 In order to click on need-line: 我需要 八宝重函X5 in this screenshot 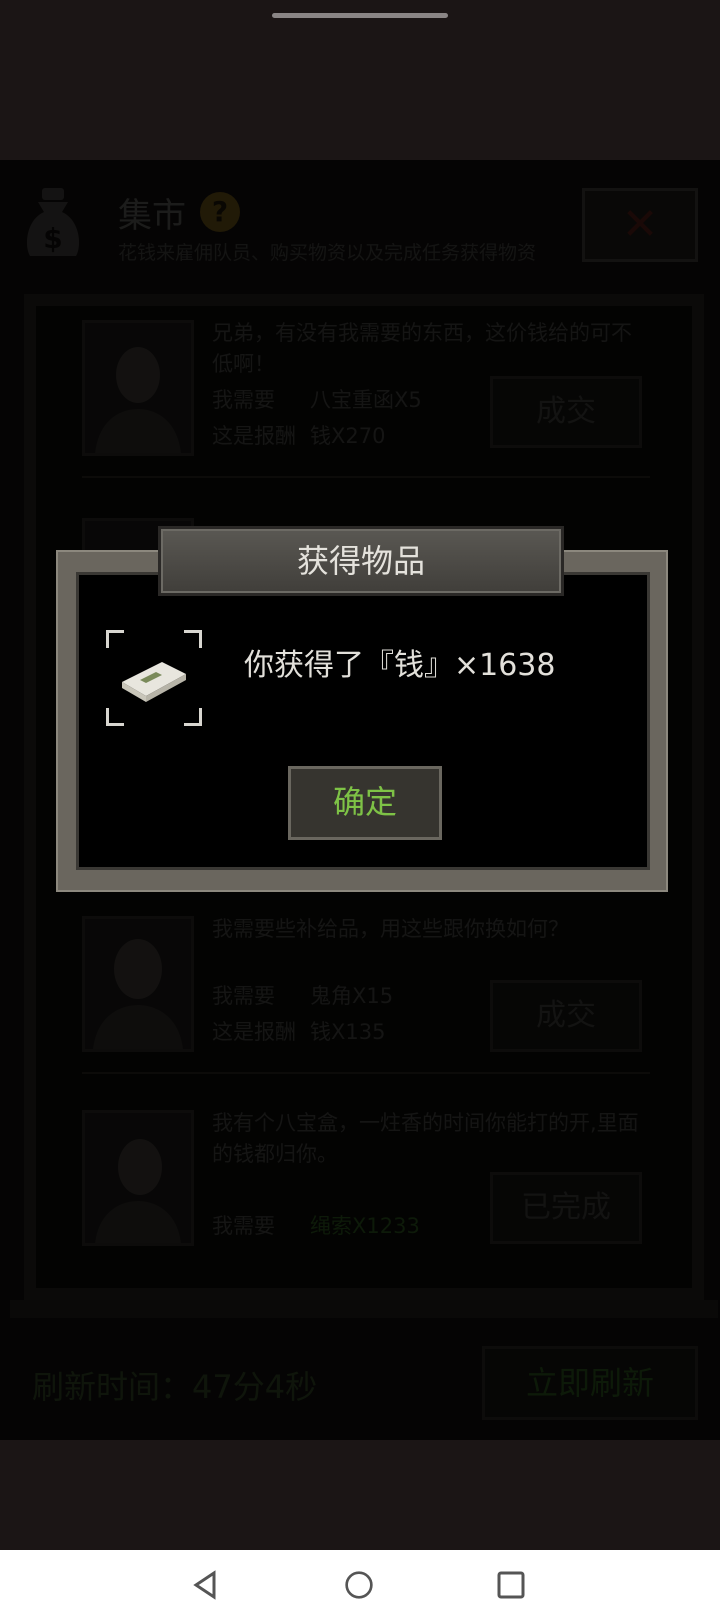, I will do `click(317, 399)`.